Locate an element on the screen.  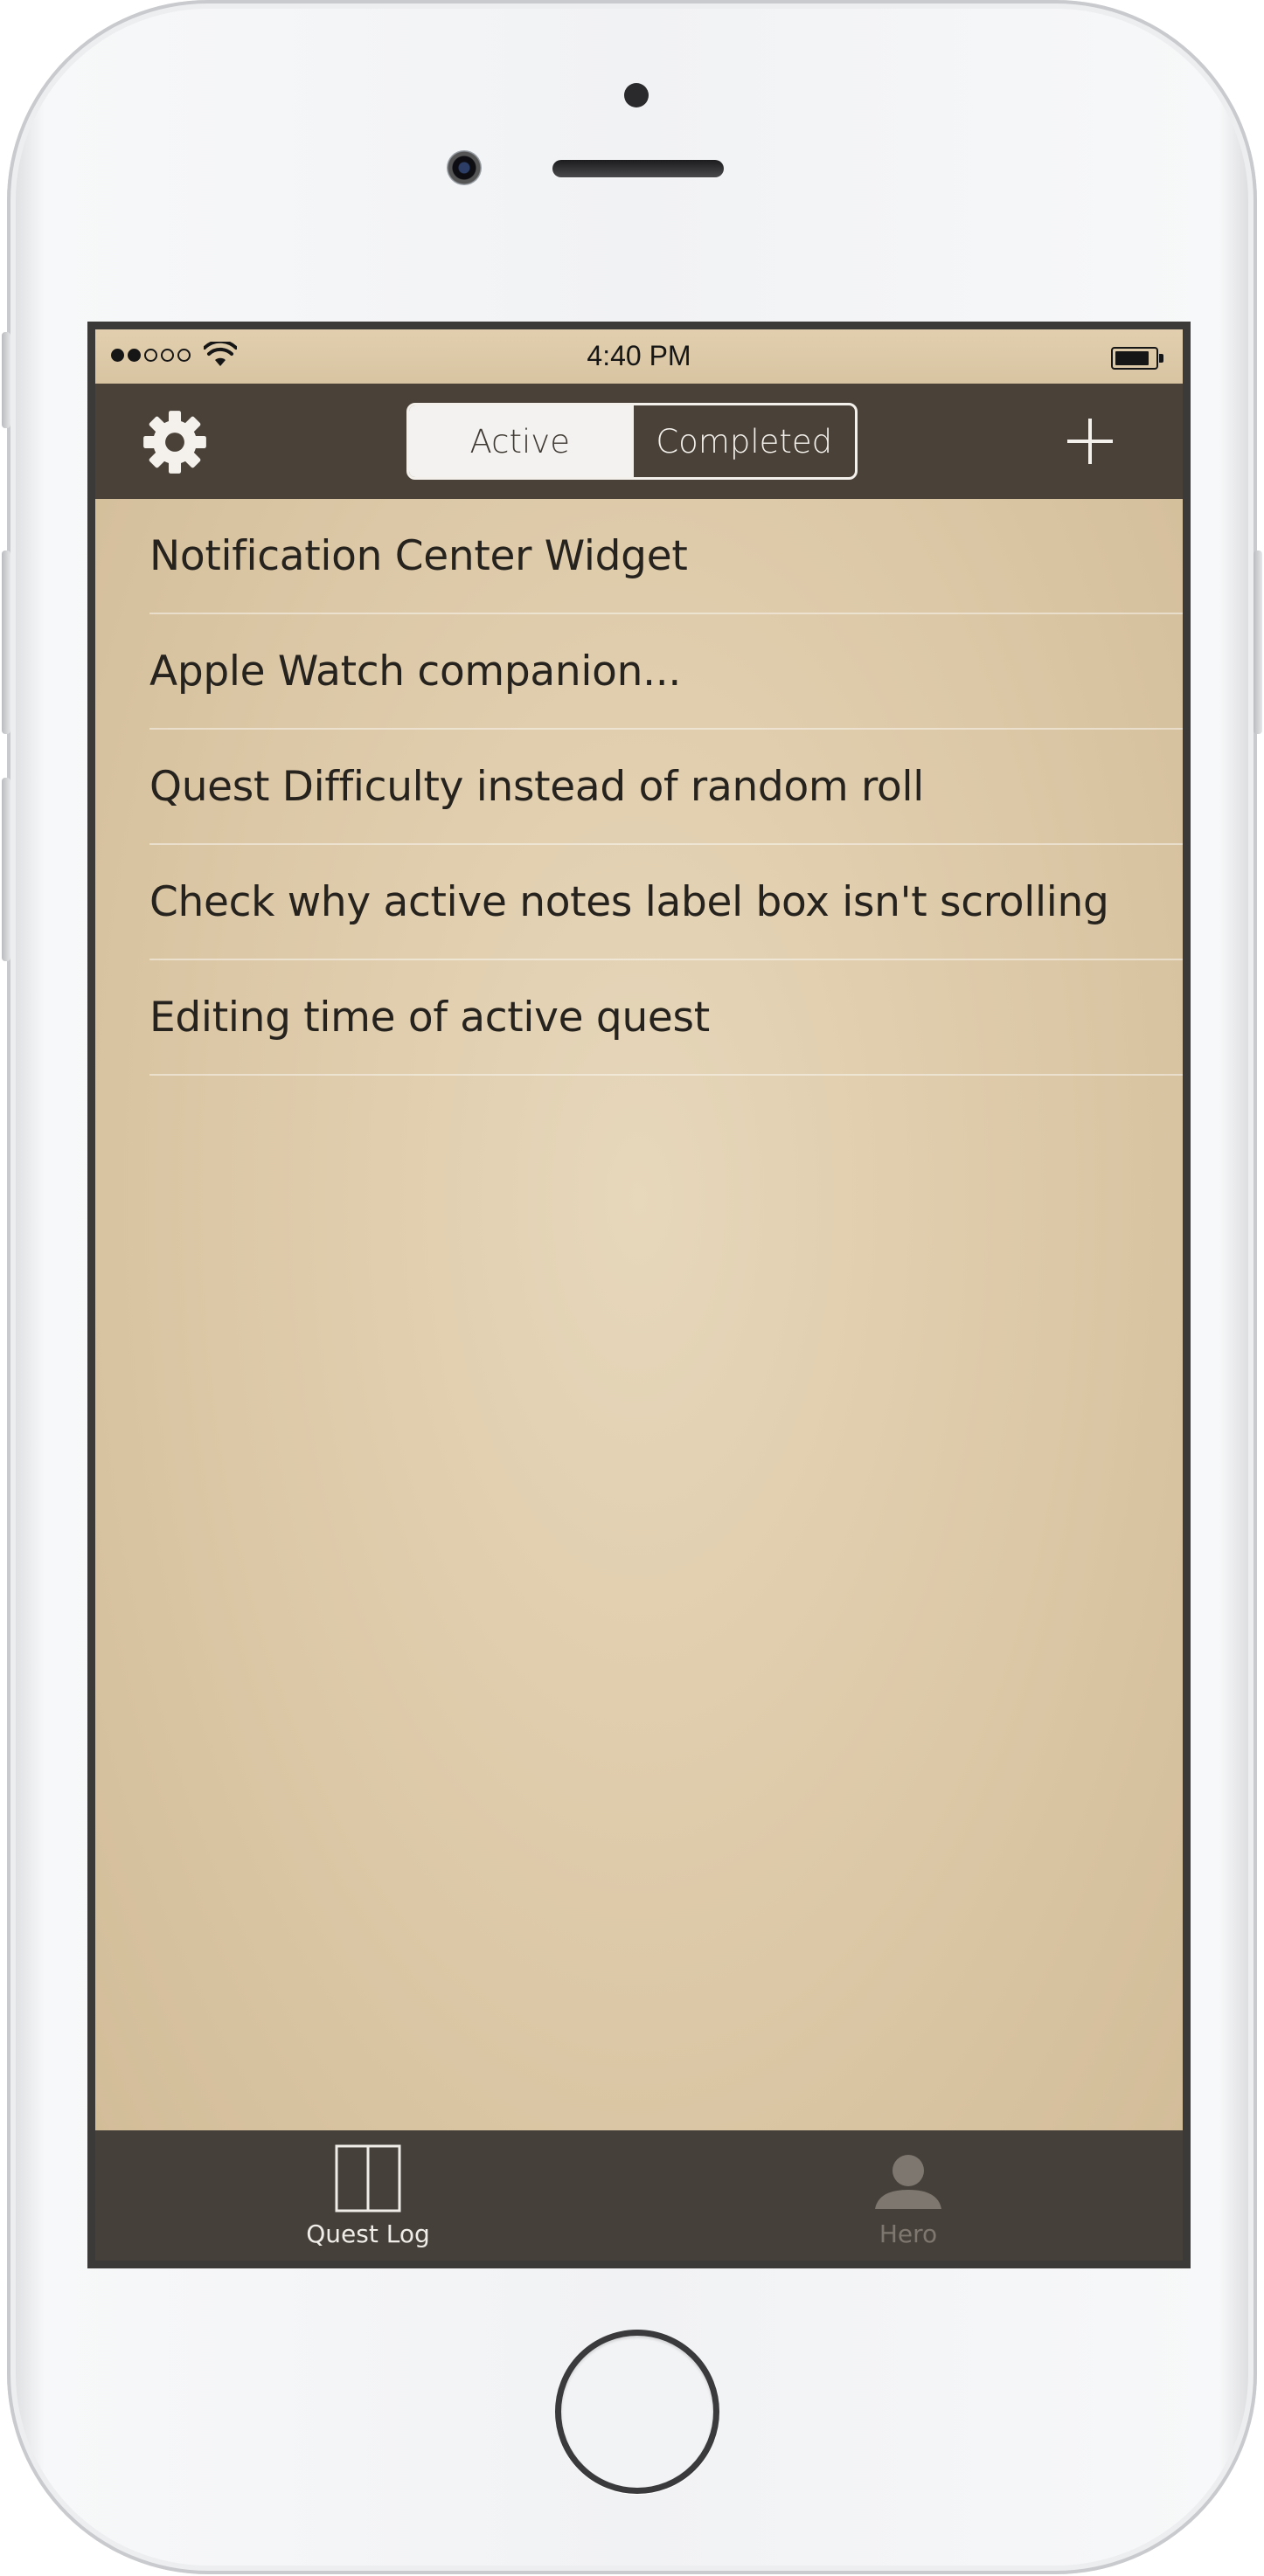
tab-bar: Quest Log Hero is located at coordinates (639, 2195).